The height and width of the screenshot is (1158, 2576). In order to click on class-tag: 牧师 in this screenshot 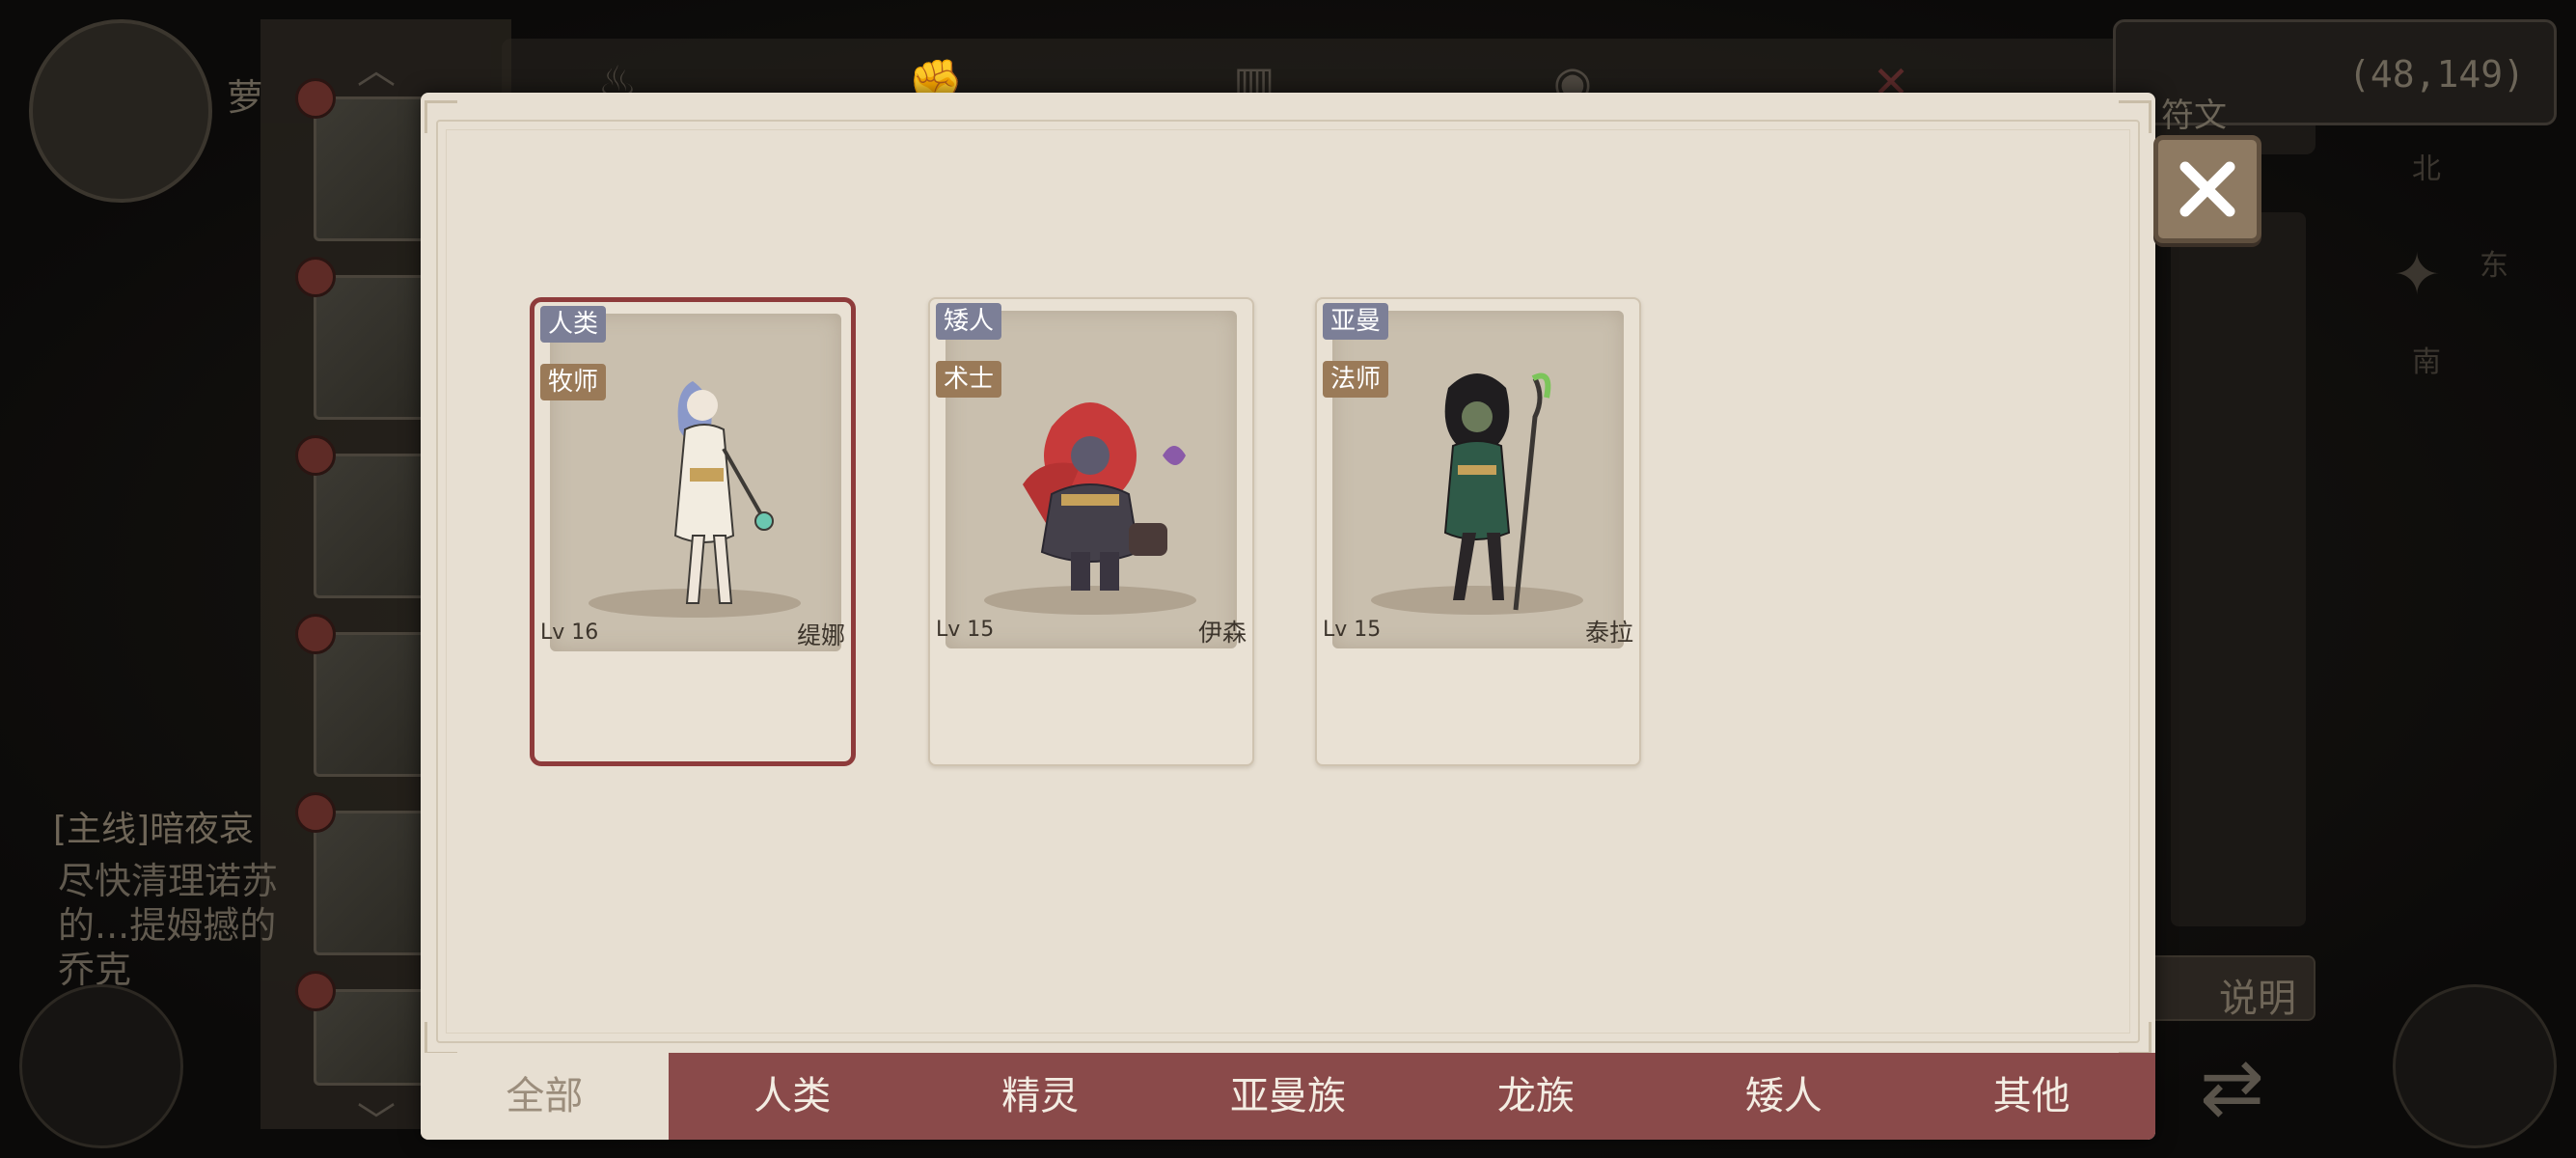, I will do `click(573, 382)`.